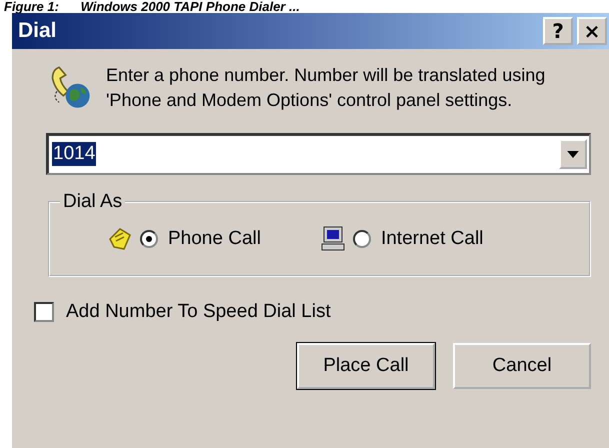 This screenshot has width=609, height=448. I want to click on help-button: ?, so click(558, 31).